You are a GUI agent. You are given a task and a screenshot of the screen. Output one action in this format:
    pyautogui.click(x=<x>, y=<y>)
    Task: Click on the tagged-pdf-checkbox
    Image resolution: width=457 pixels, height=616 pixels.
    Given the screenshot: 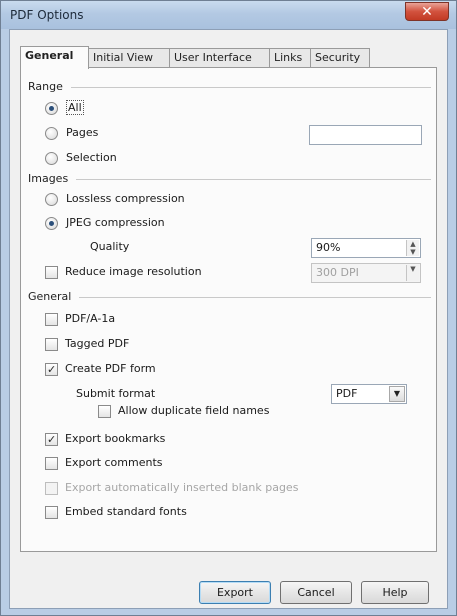 What is the action you would take?
    pyautogui.click(x=51, y=344)
    